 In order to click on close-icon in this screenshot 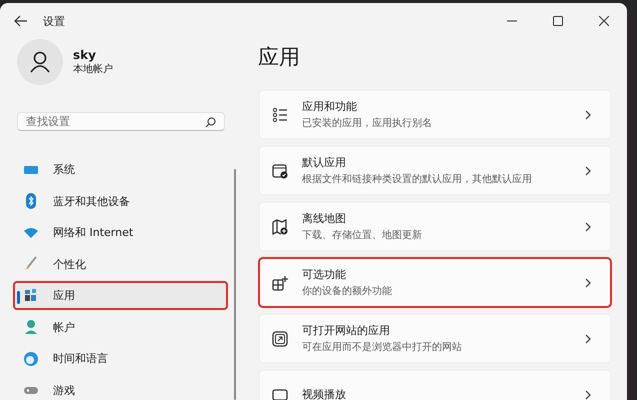, I will do `click(604, 21)`.